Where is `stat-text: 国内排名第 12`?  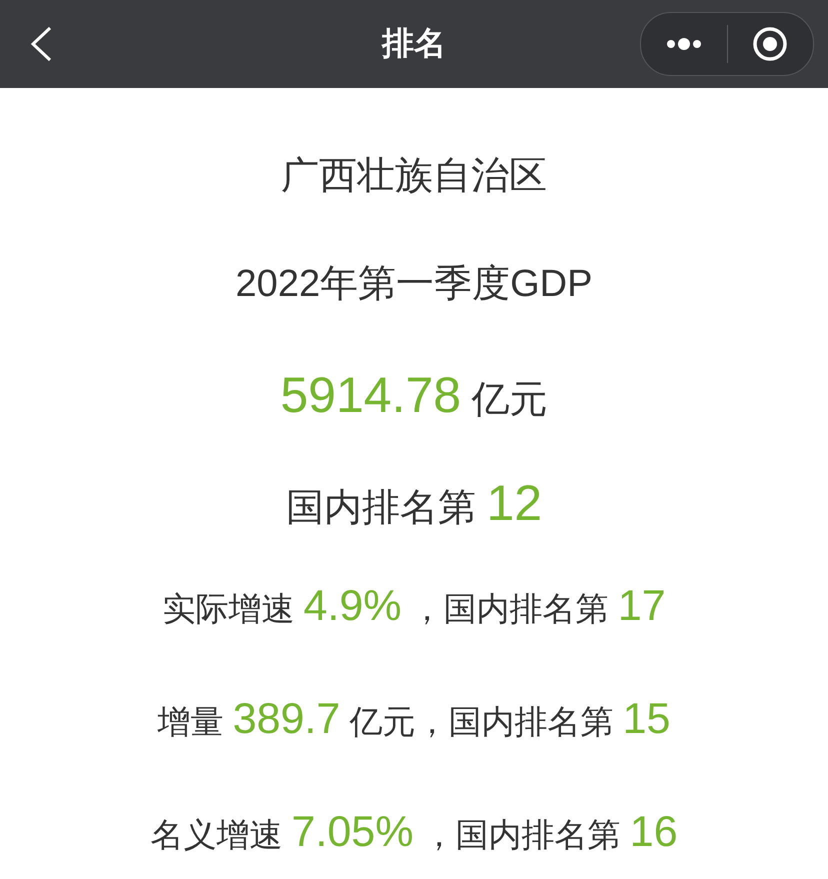 stat-text: 国内排名第 12 is located at coordinates (414, 503).